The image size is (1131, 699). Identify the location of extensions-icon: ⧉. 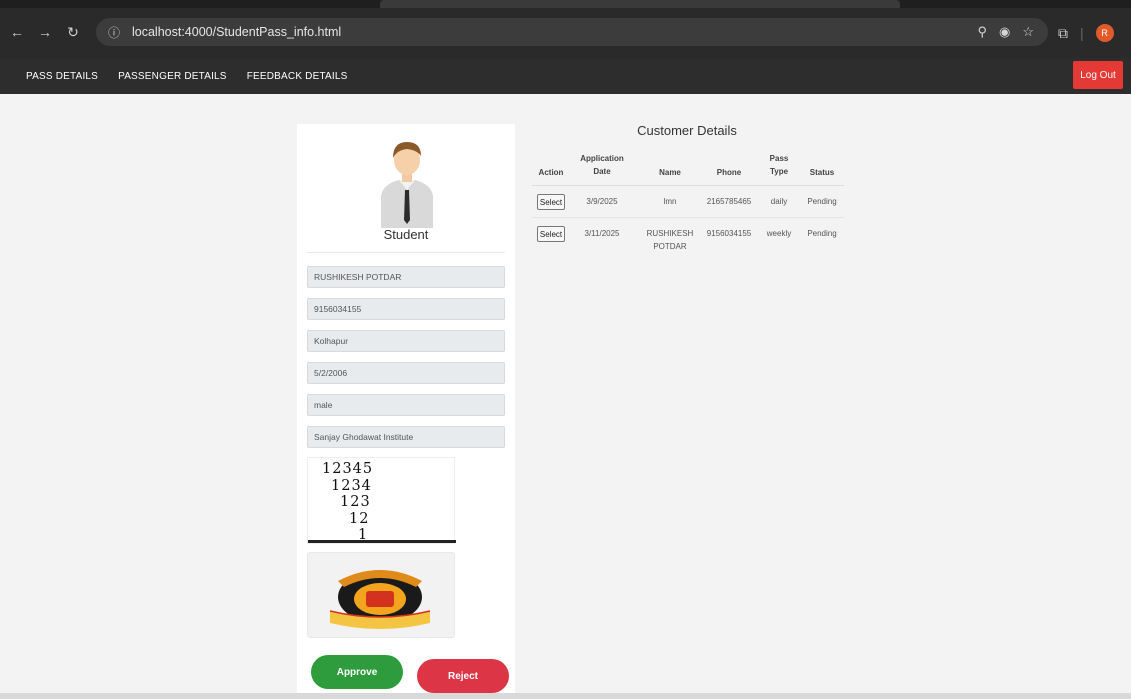
(1063, 33).